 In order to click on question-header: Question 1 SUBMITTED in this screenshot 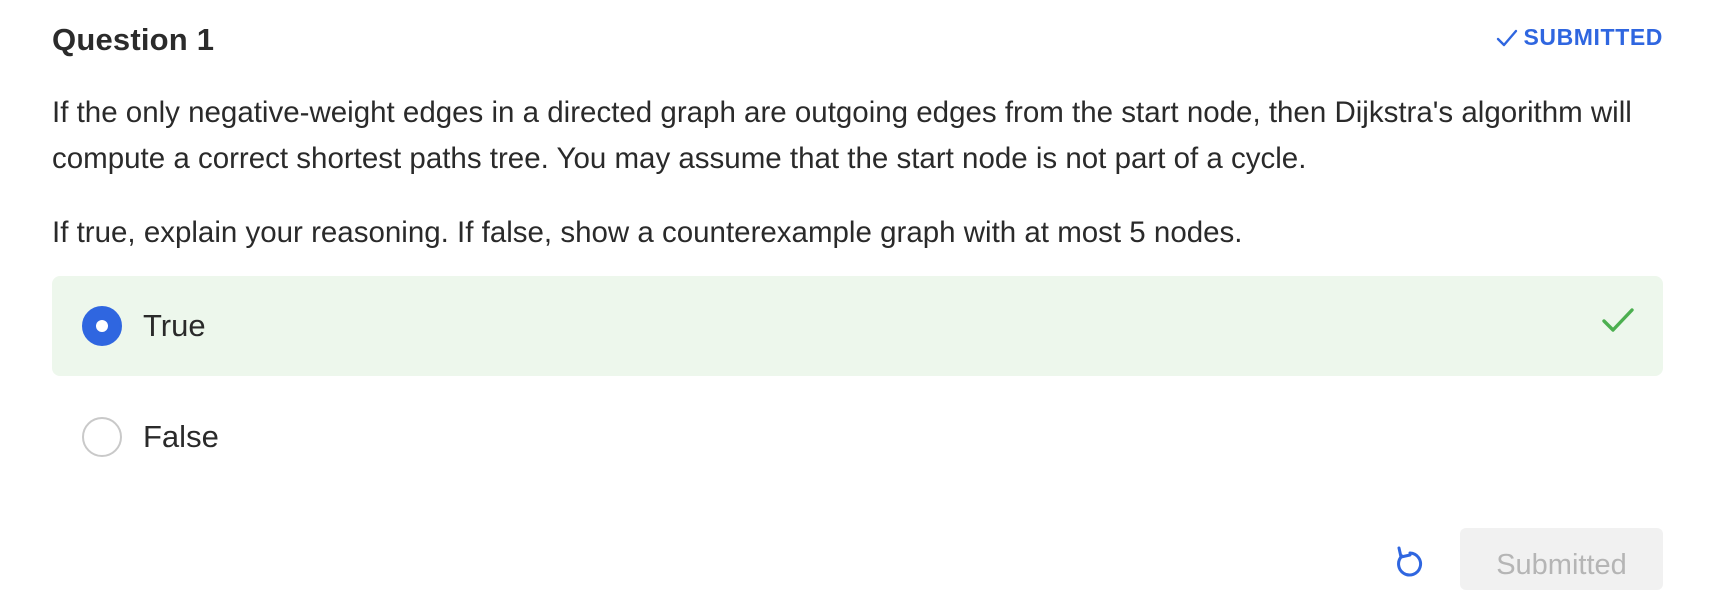, I will do `click(857, 40)`.